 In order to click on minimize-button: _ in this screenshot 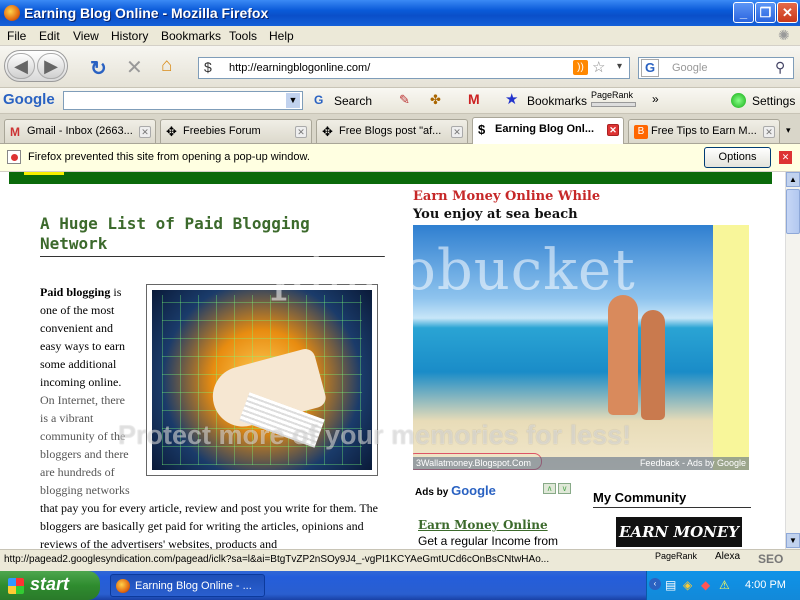, I will do `click(743, 12)`.